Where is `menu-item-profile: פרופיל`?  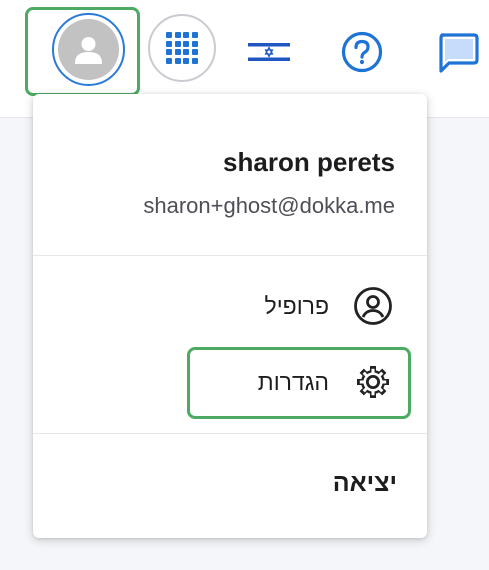 menu-item-profile: פרופיל is located at coordinates (329, 306).